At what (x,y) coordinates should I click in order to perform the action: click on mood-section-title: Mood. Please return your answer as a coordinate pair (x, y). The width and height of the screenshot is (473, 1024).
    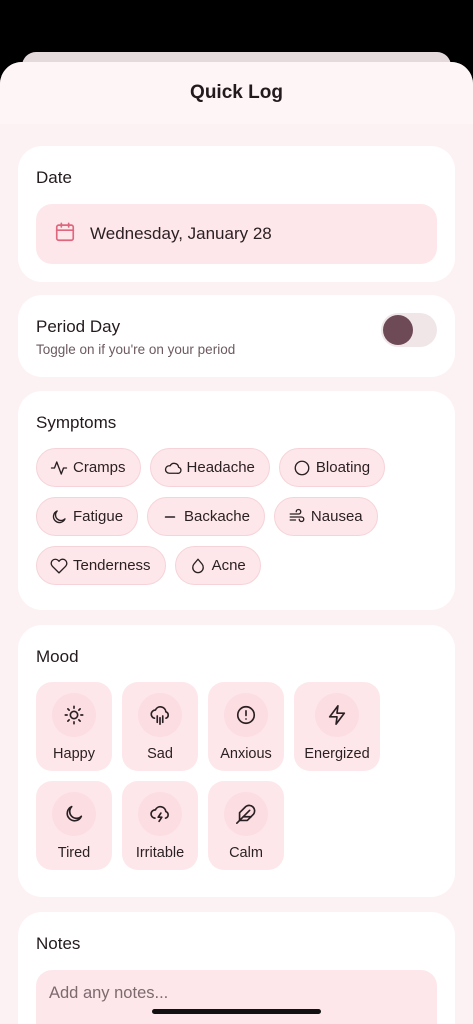
    Looking at the image, I should click on (57, 656).